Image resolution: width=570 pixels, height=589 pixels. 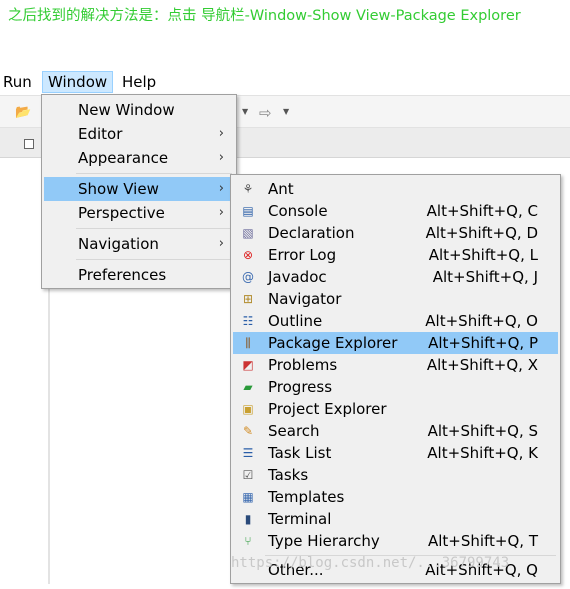 What do you see at coordinates (23, 112) in the screenshot?
I see `open-folder-icon: 📂` at bounding box center [23, 112].